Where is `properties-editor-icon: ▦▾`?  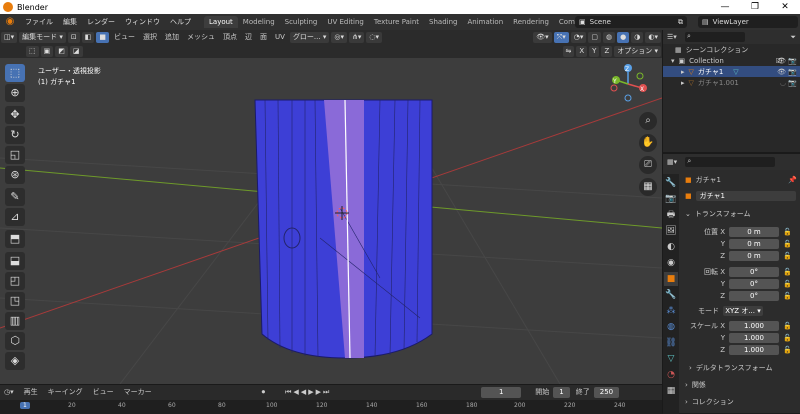
properties-editor-icon: ▦▾ is located at coordinates (672, 162).